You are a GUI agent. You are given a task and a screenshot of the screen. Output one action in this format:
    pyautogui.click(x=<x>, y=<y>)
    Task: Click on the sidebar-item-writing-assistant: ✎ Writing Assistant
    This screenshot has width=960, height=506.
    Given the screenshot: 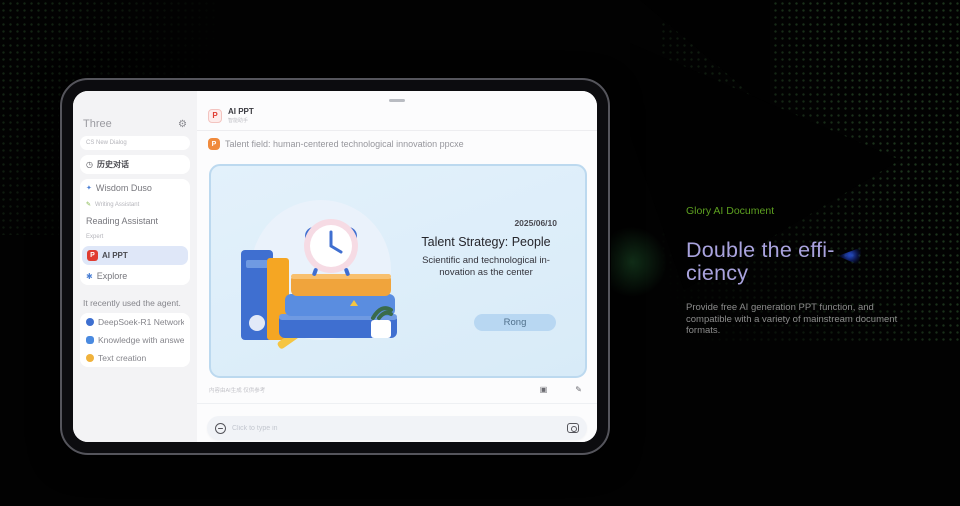 What is the action you would take?
    pyautogui.click(x=135, y=204)
    